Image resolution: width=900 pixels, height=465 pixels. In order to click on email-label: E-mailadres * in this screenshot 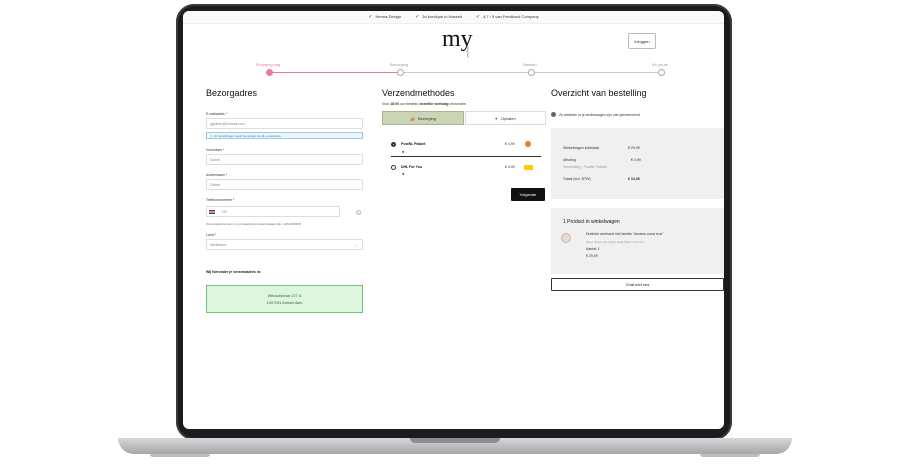, I will do `click(217, 114)`.